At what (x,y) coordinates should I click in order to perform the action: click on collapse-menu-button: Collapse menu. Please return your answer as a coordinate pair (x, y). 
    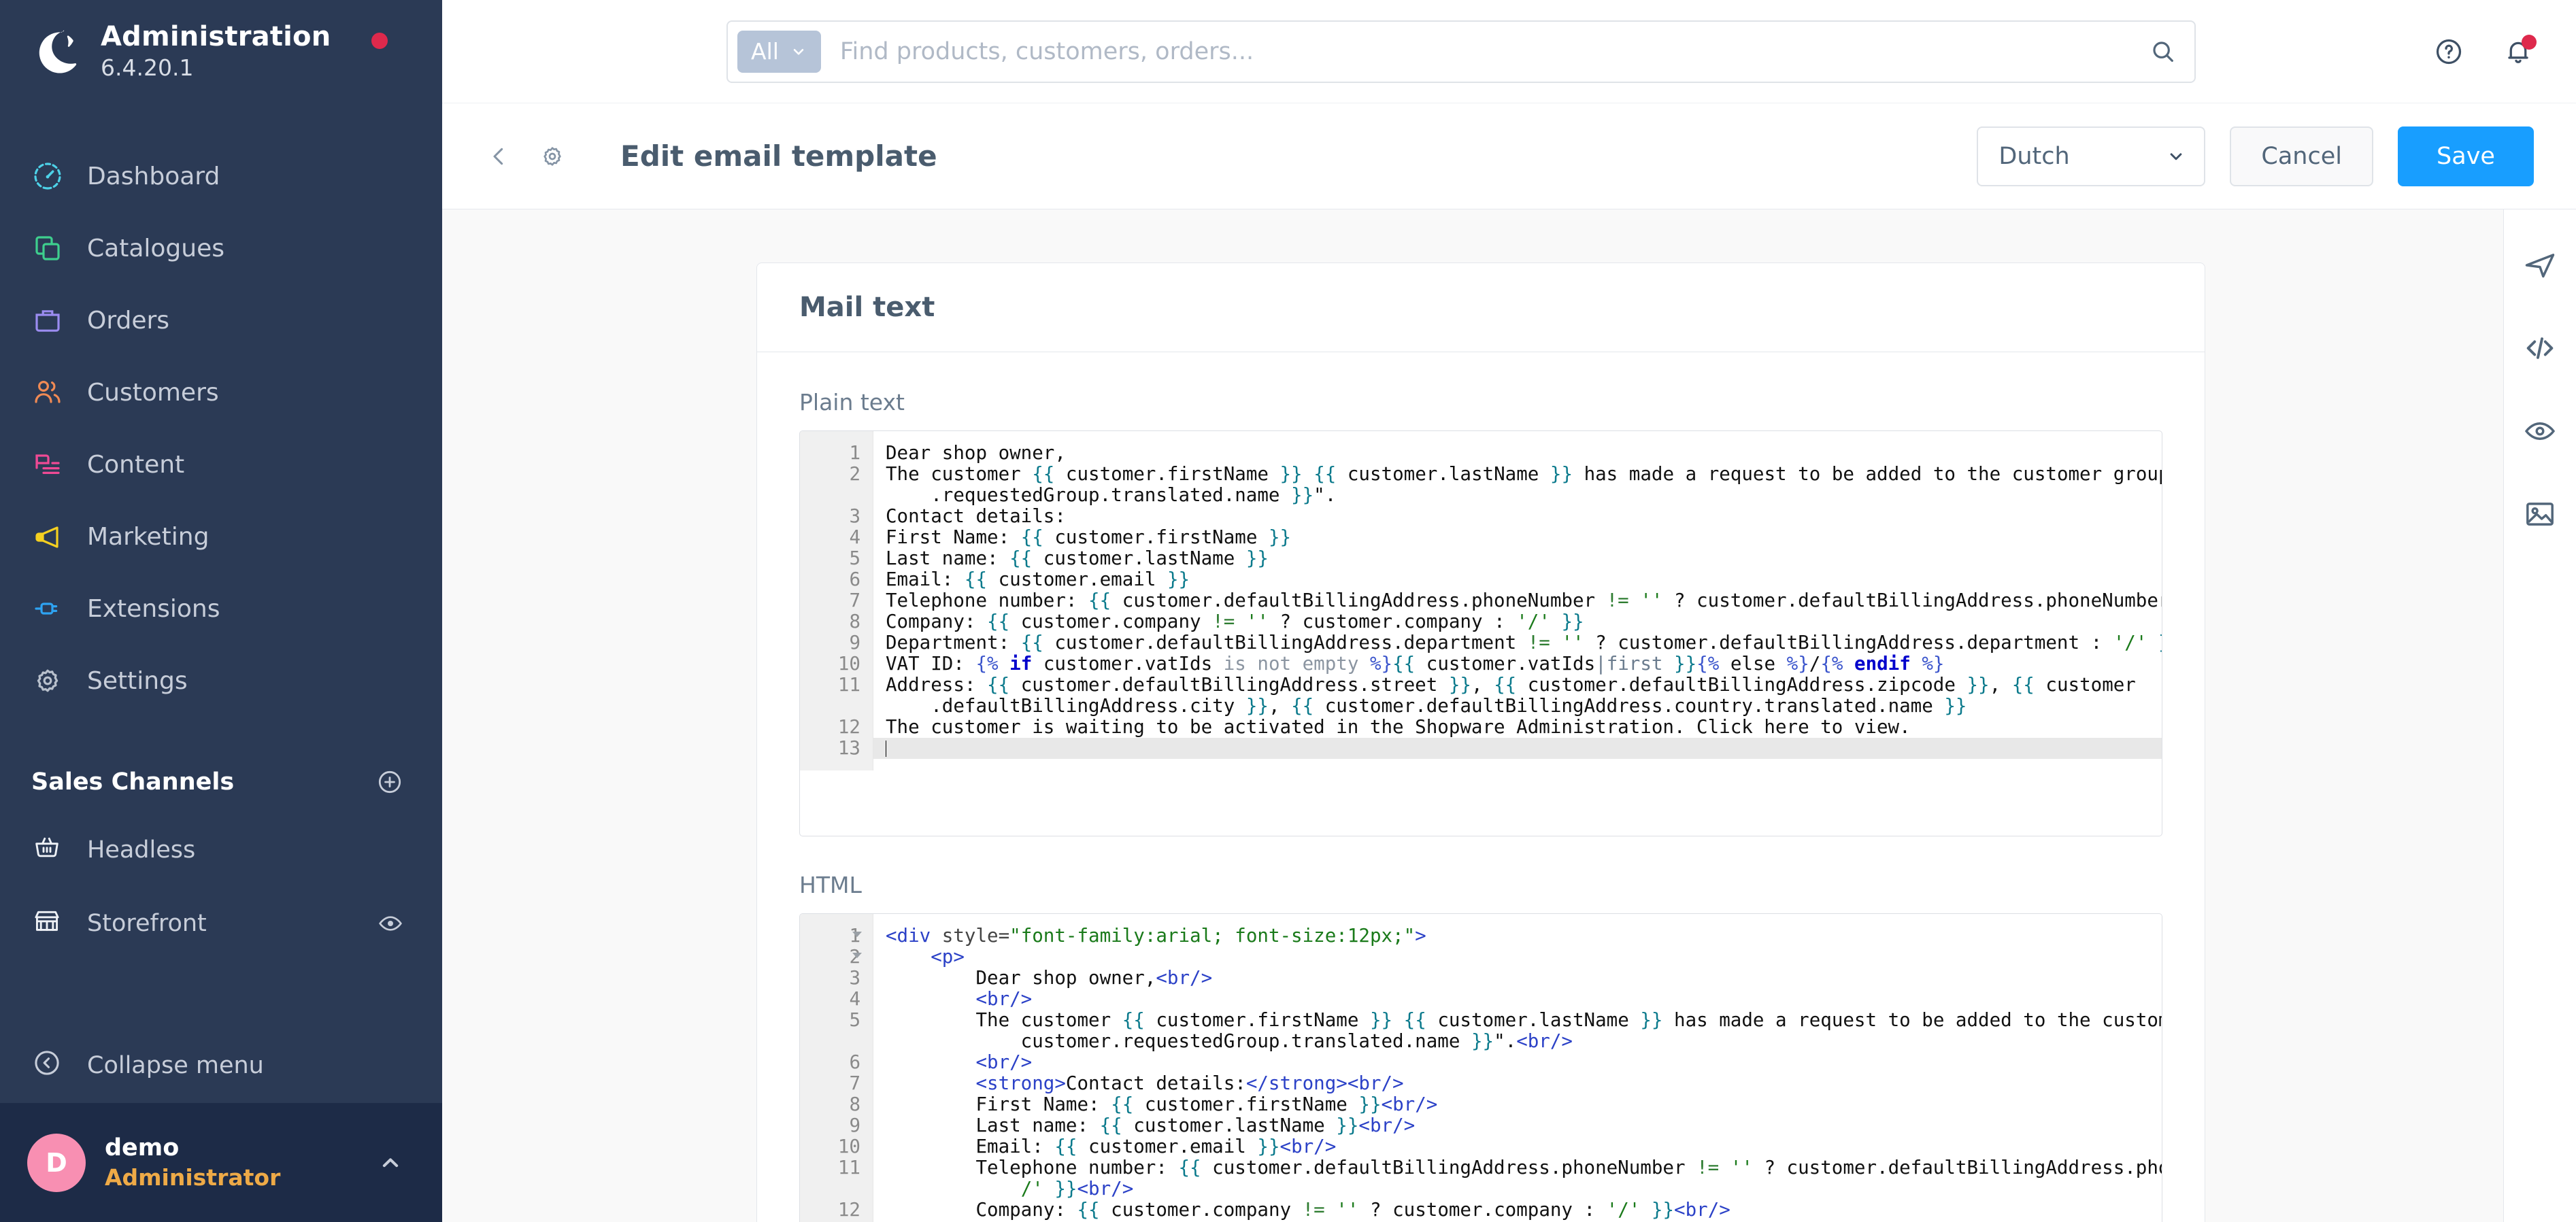
    Looking at the image, I should click on (221, 1065).